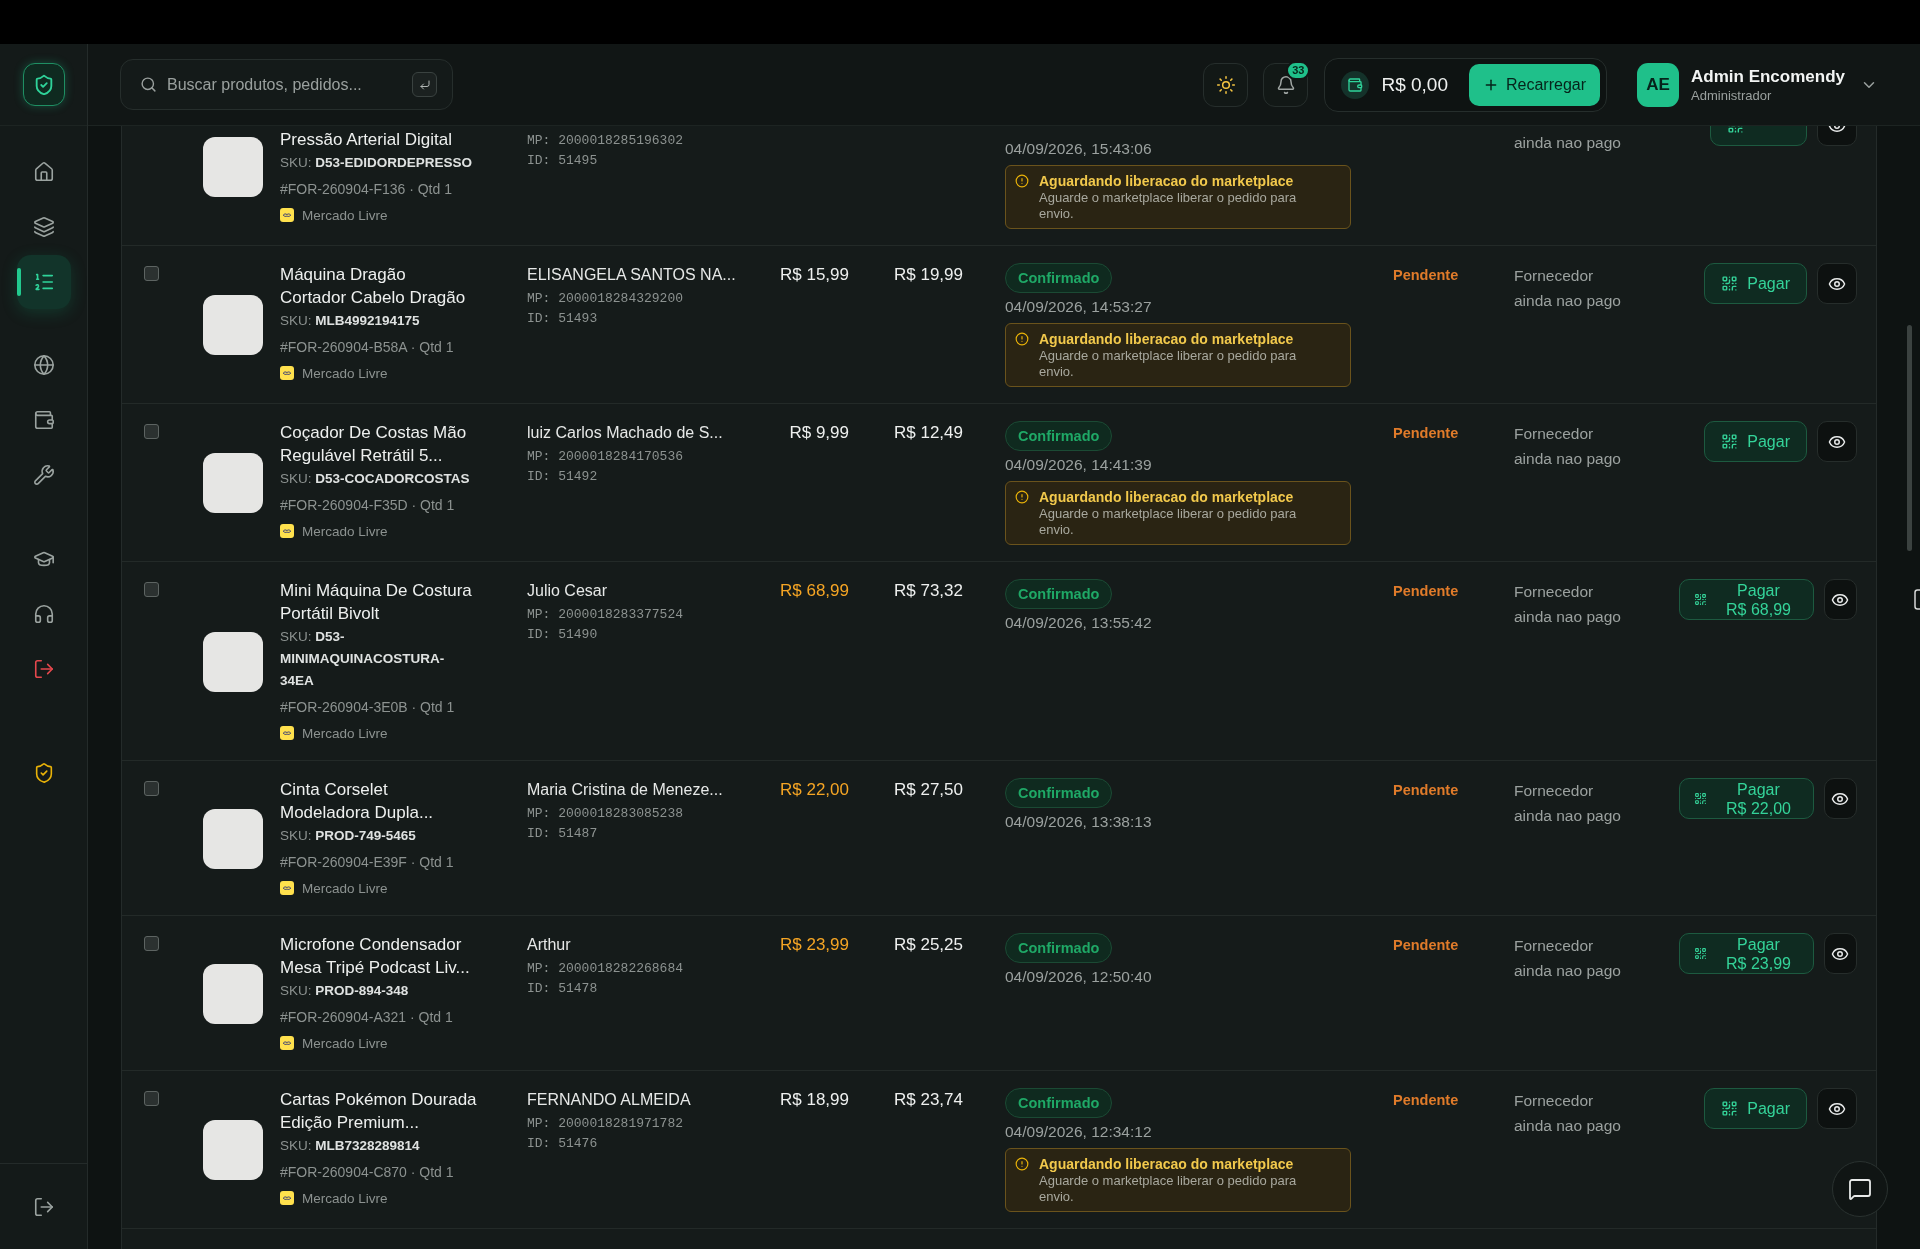 The height and width of the screenshot is (1249, 1920). What do you see at coordinates (605, 299) in the screenshot?
I see `marketplace-order-number: MP: 2000018284329200` at bounding box center [605, 299].